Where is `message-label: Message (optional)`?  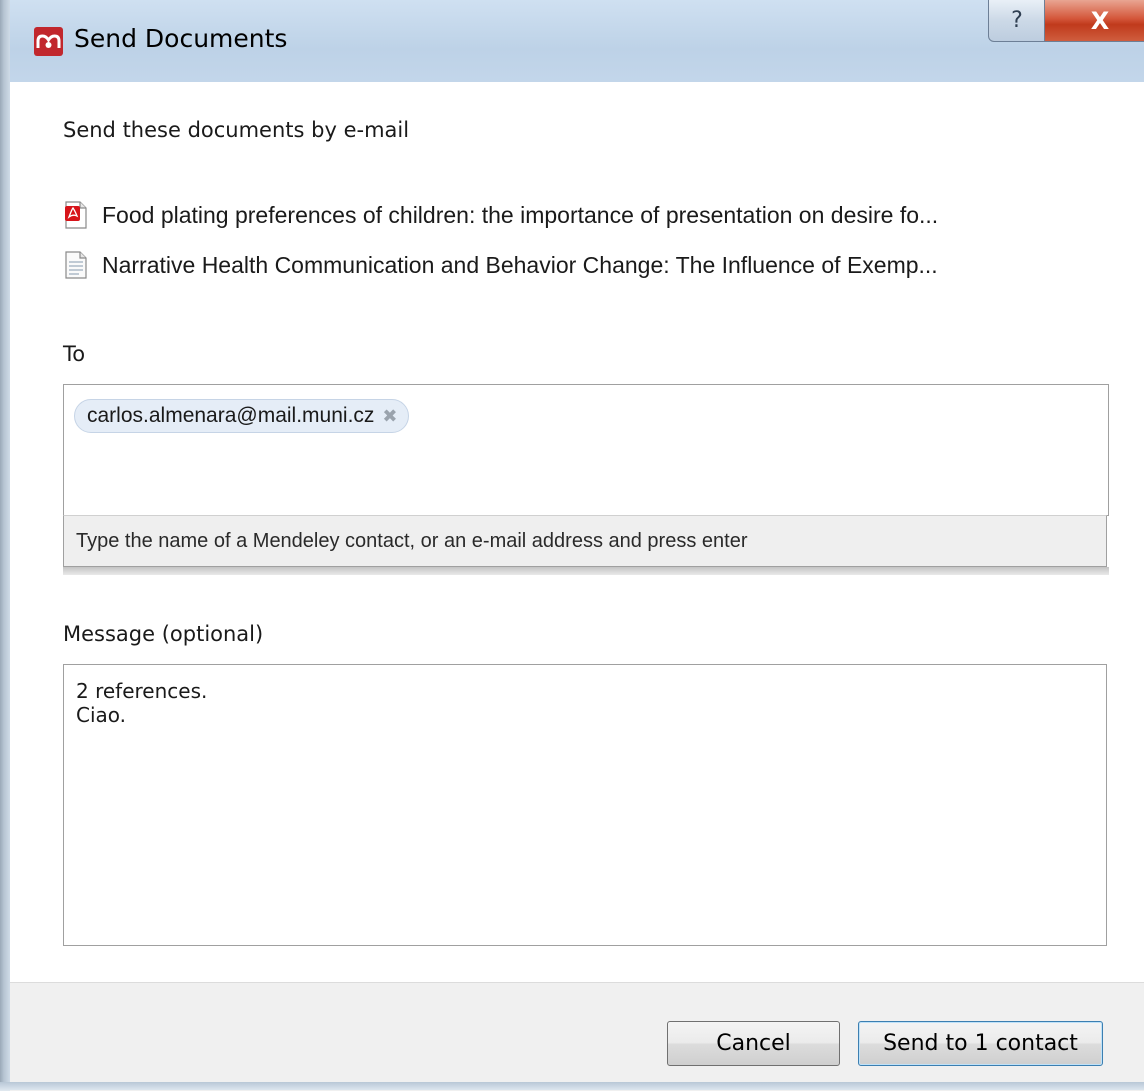 message-label: Message (optional) is located at coordinates (163, 634).